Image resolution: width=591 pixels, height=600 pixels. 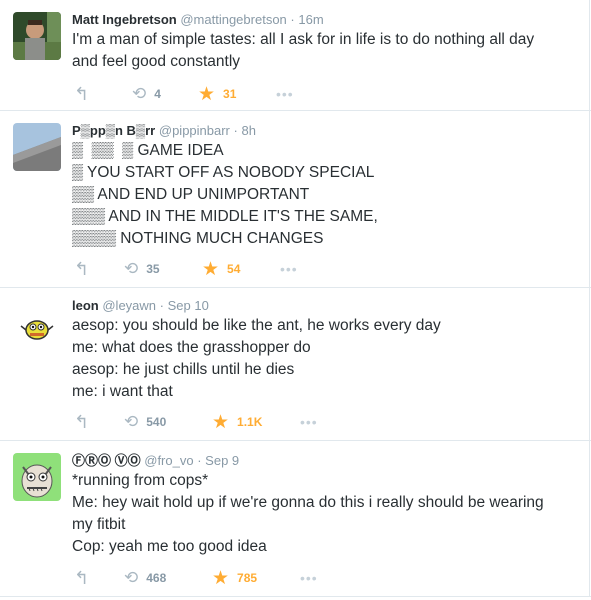 I want to click on tweet-text-line: ▒ ▒▒ ▒ GAME IDEA, so click(x=148, y=150).